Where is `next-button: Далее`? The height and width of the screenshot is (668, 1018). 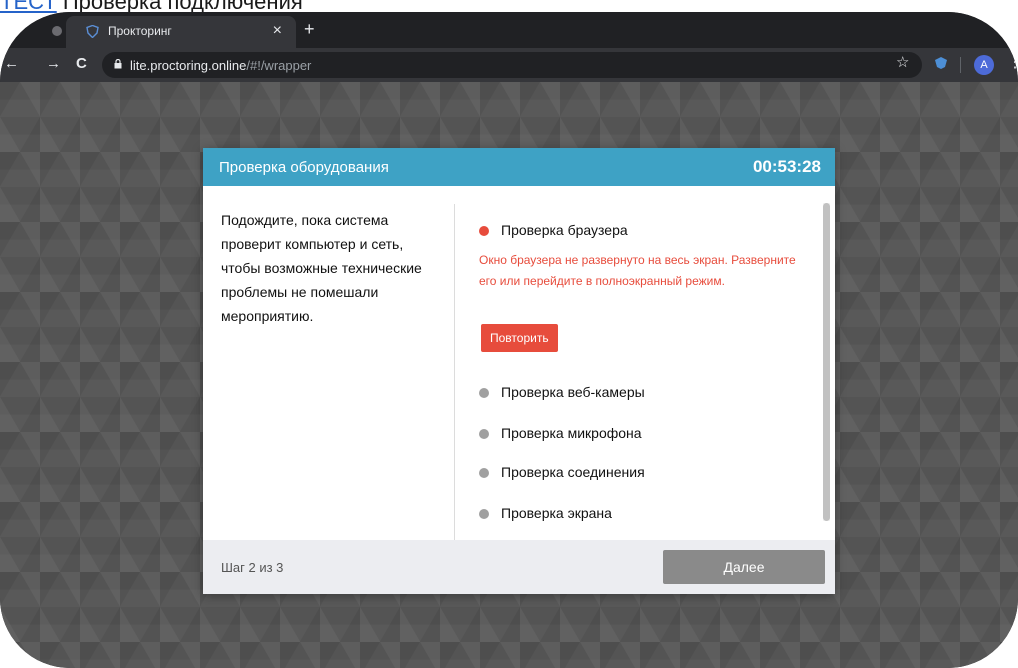
next-button: Далее is located at coordinates (744, 567).